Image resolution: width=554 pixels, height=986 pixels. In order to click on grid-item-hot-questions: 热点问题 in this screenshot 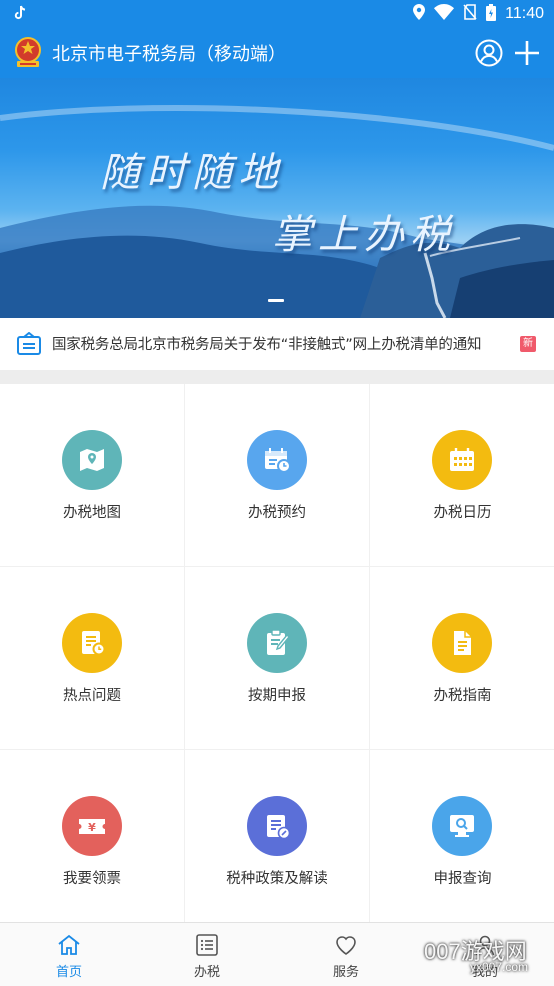, I will do `click(92, 658)`.